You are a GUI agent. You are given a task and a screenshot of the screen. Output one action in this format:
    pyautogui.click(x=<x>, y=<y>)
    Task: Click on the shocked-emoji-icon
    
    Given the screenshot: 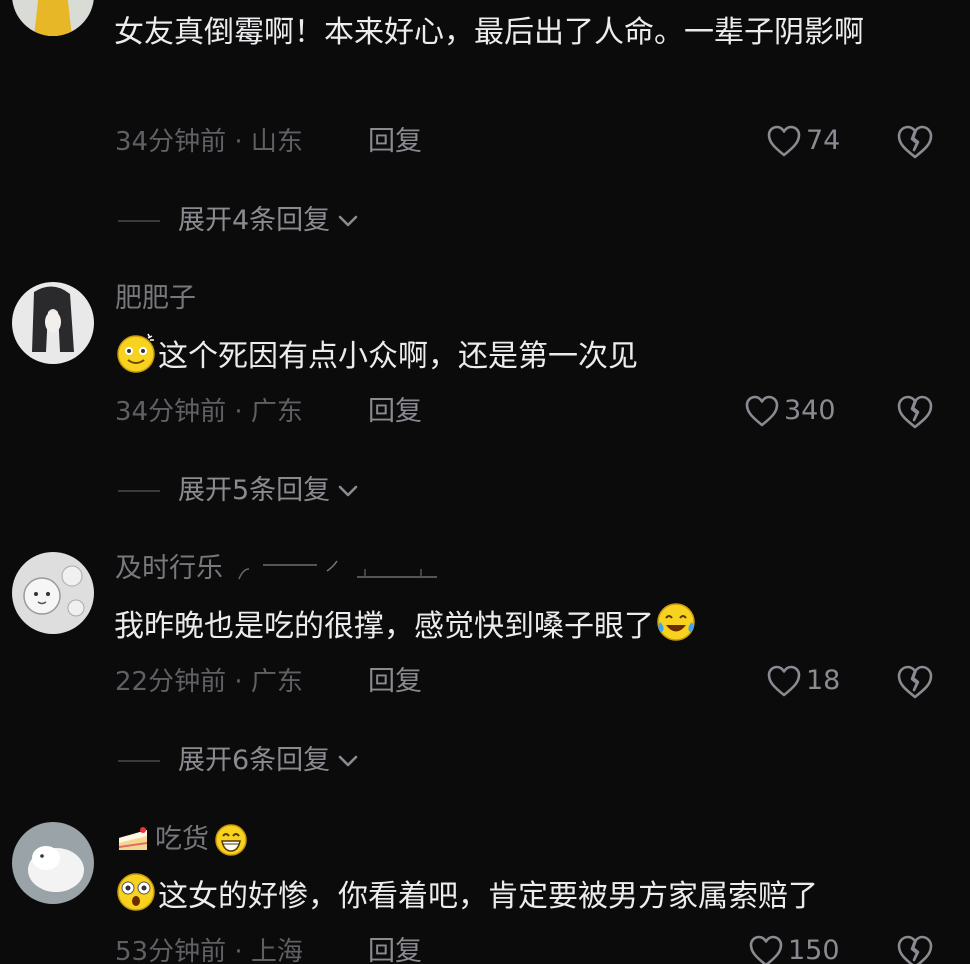 What is the action you would take?
    pyautogui.click(x=136, y=892)
    